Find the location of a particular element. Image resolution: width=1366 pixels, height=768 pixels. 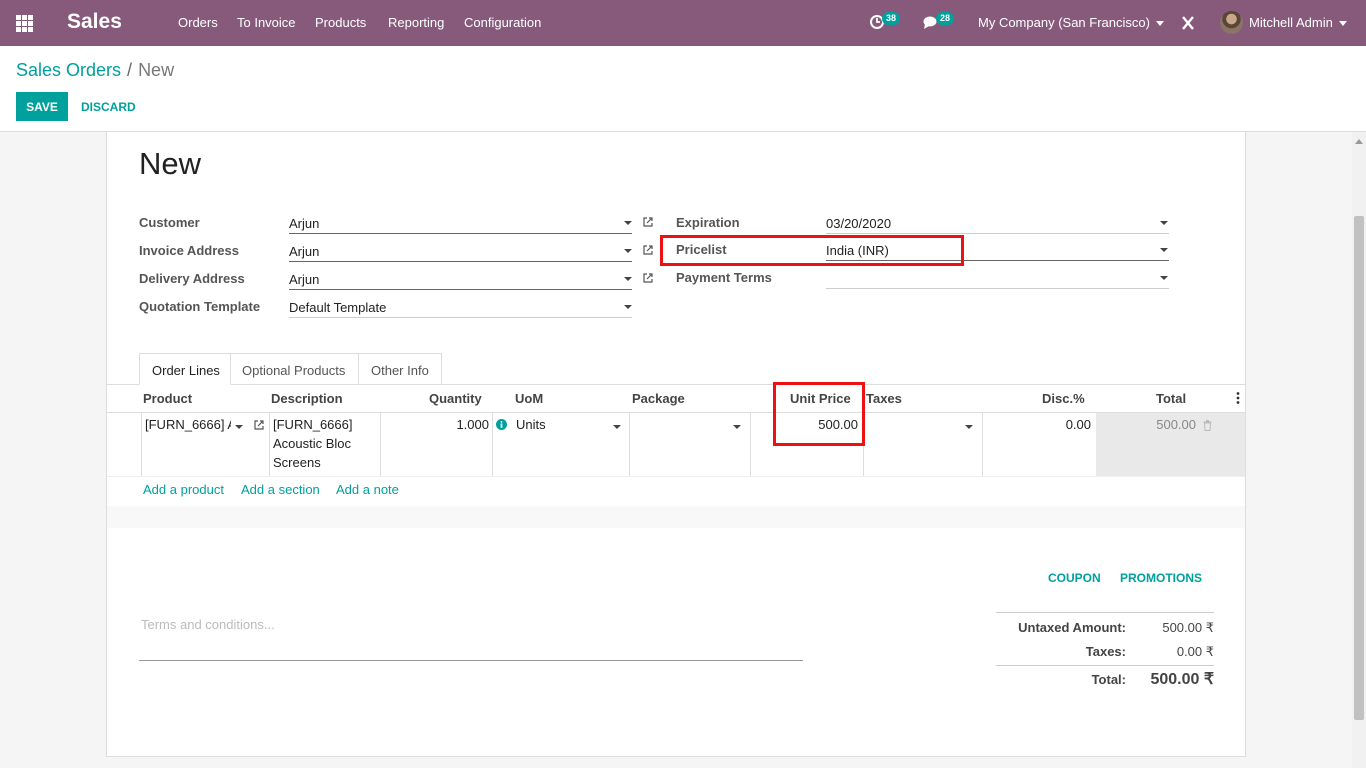

invoice-address-label: Invoice Address is located at coordinates (189, 250).